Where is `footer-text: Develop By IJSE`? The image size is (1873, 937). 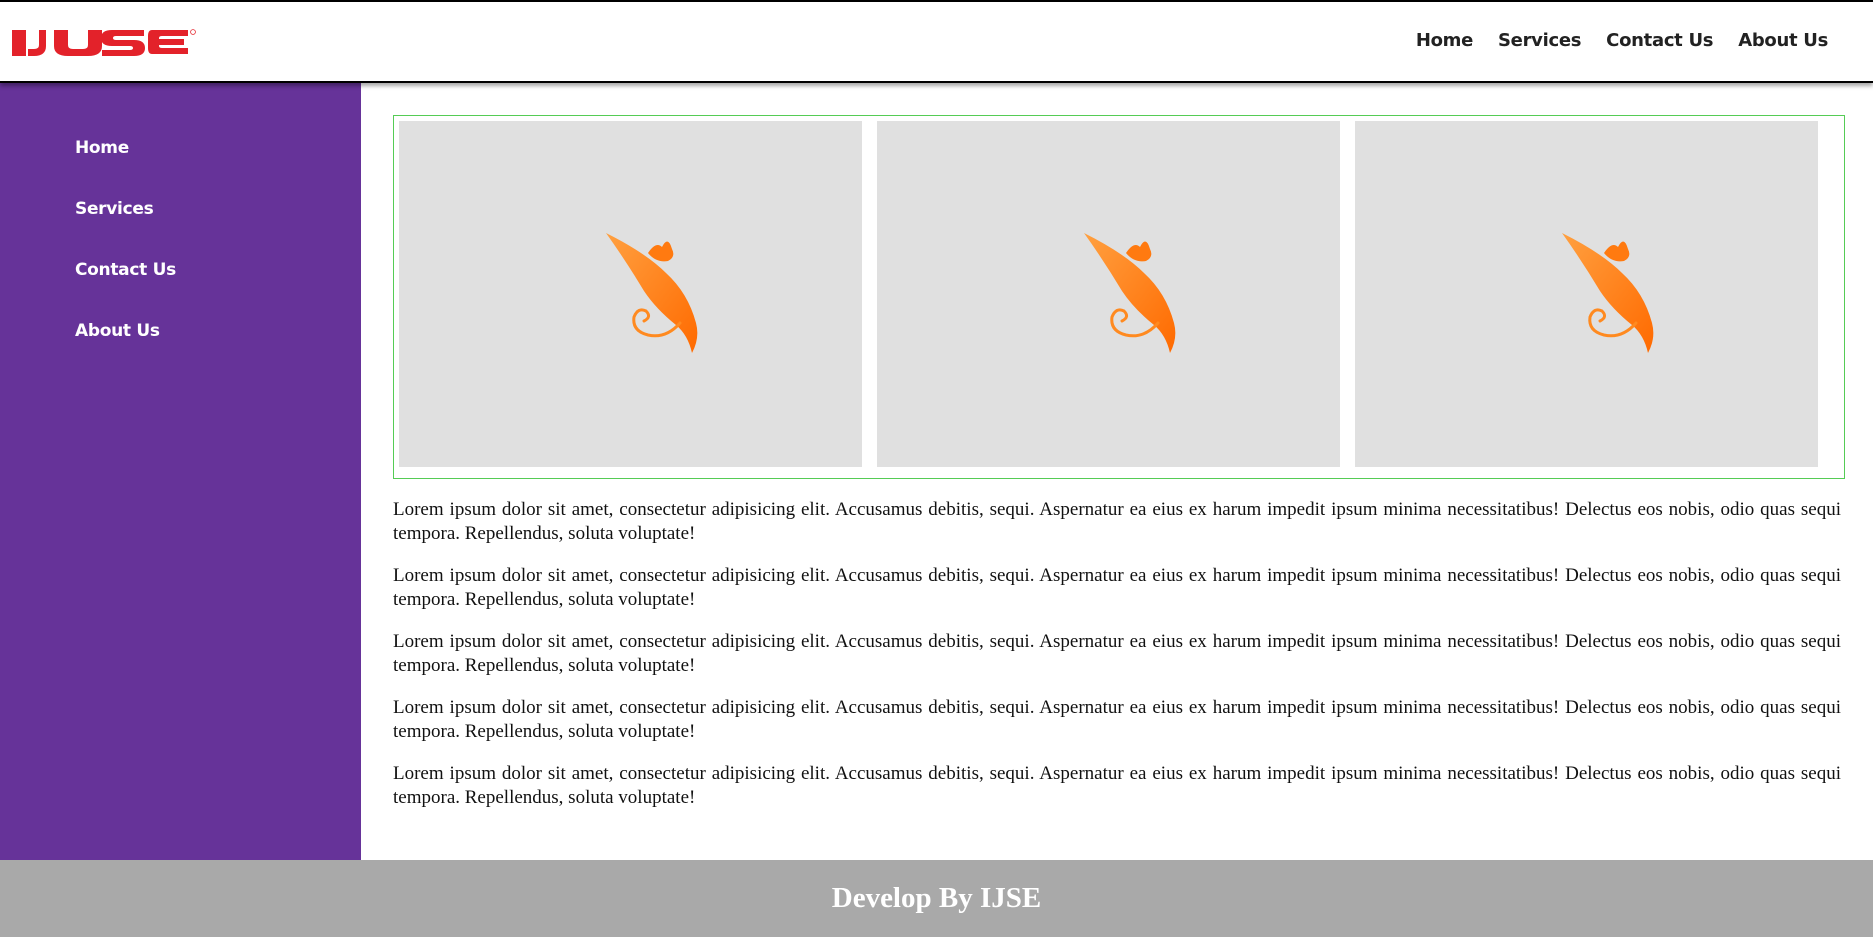
footer-text: Develop By IJSE is located at coordinates (936, 898).